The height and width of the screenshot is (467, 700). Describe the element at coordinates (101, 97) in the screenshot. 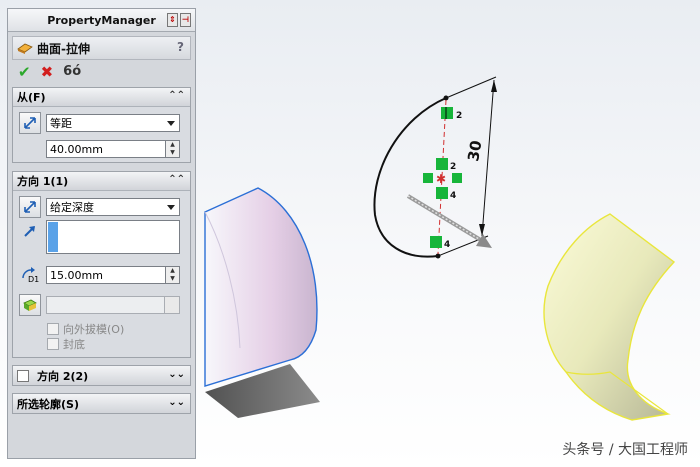

I see `from-section-header: 从(F) ⌃⌃` at that location.